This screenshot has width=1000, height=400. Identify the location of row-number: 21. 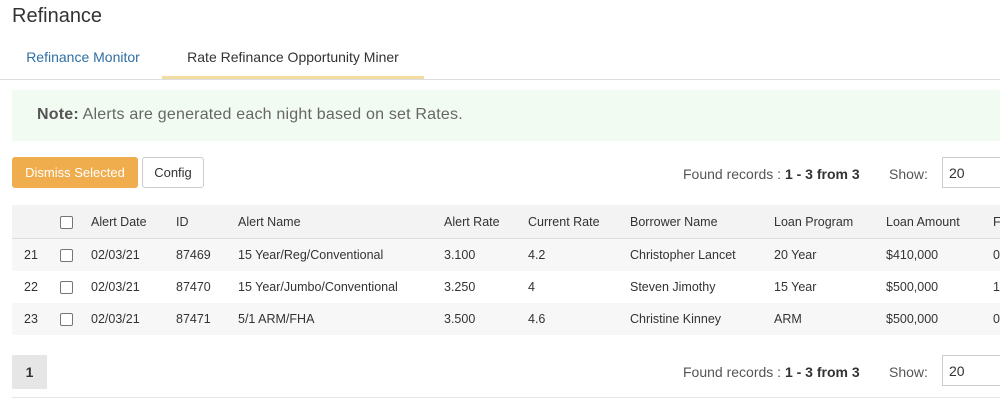
(31, 254).